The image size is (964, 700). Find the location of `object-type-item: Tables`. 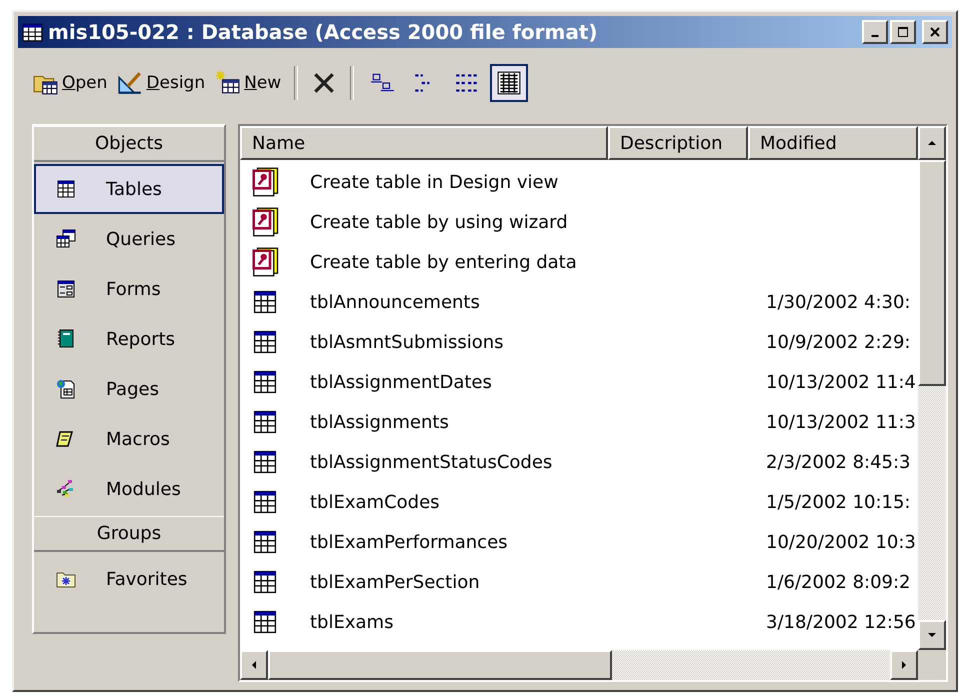

object-type-item: Tables is located at coordinates (129, 189).